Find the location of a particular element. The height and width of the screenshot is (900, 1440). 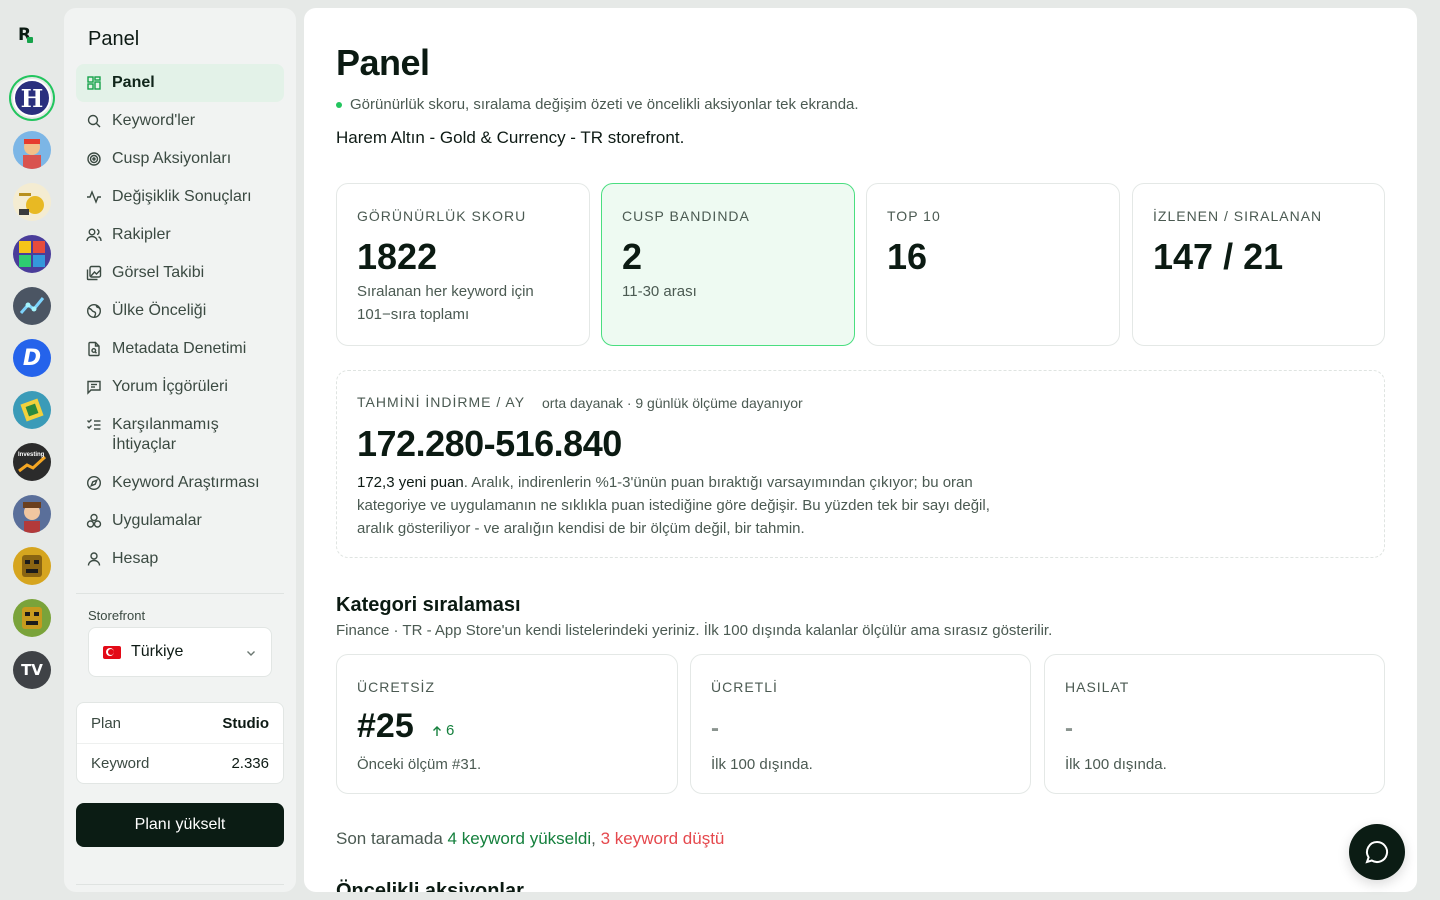

keywords-down-link: 3 keyword düştü is located at coordinates (663, 838).